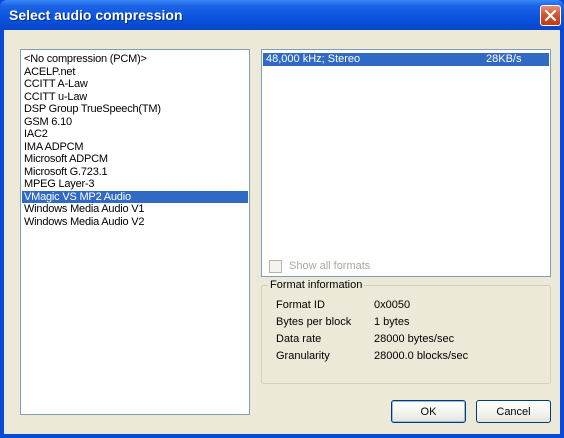 Image resolution: width=564 pixels, height=438 pixels. What do you see at coordinates (300, 305) in the screenshot?
I see `format-id-label: Format ID` at bounding box center [300, 305].